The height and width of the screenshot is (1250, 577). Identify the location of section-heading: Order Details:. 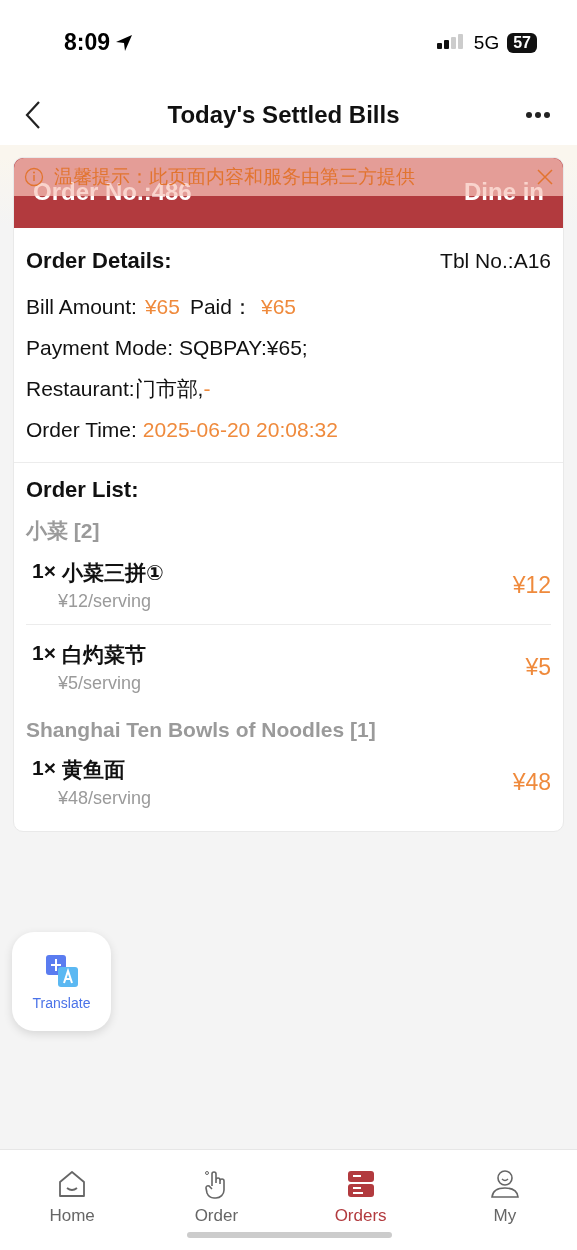
(99, 261).